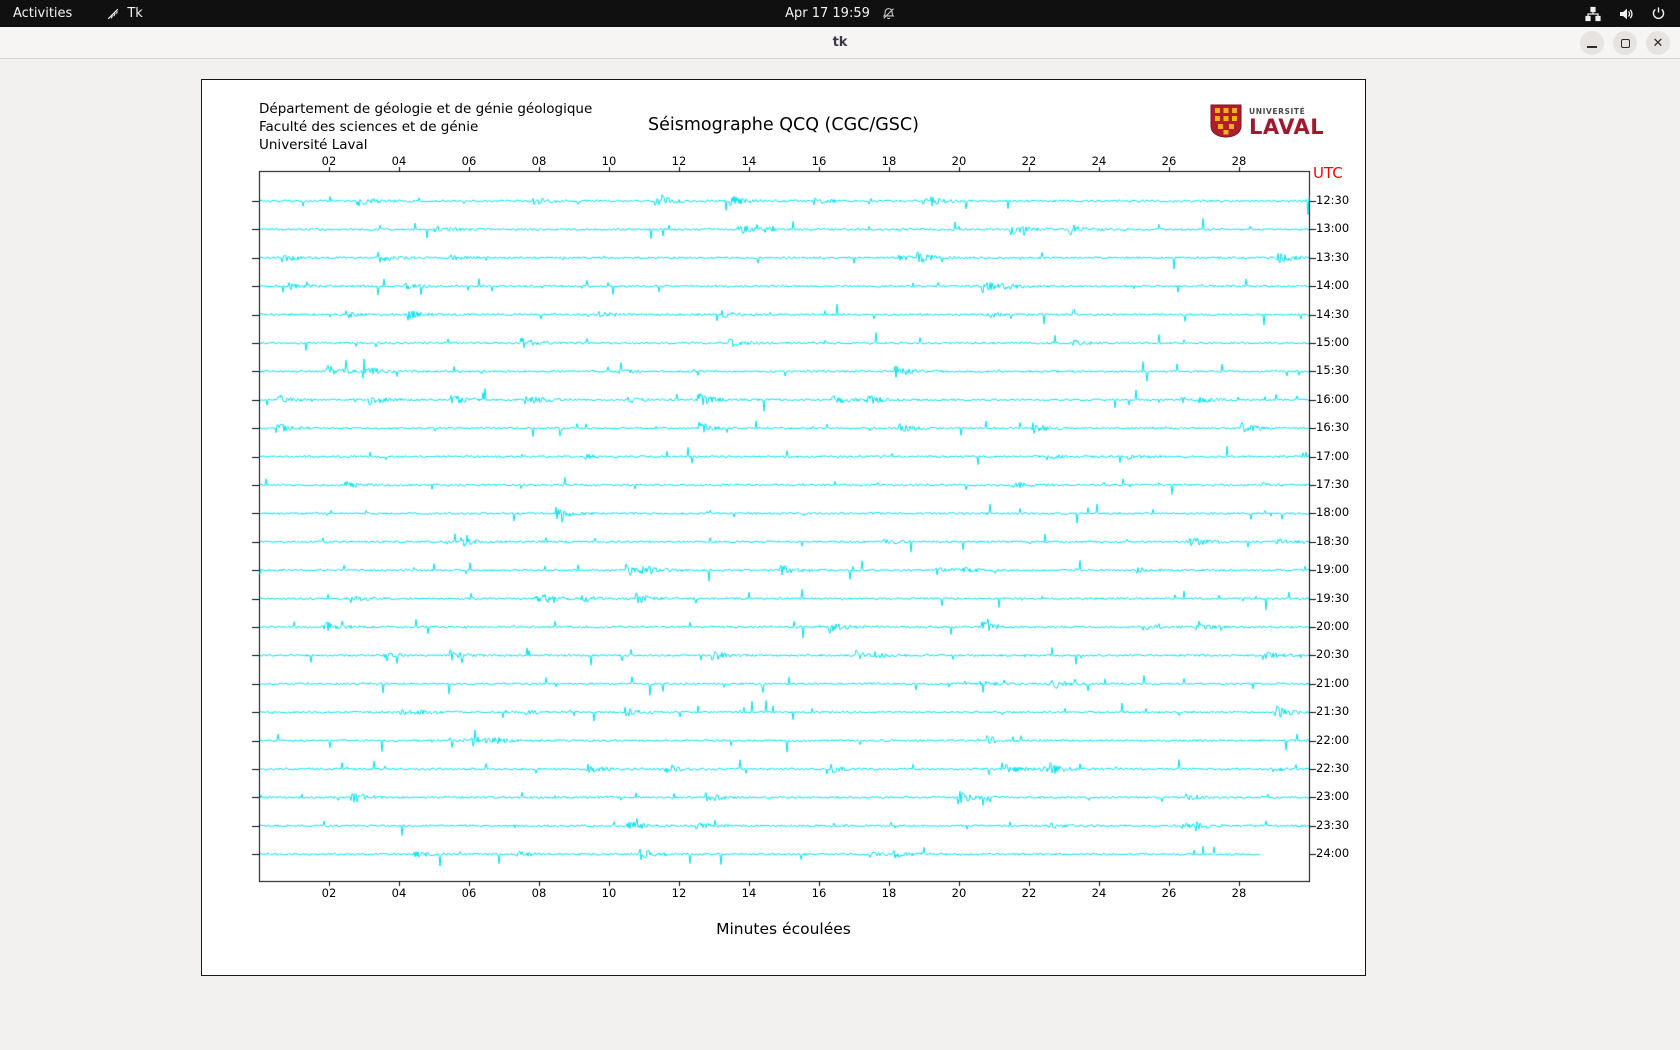  I want to click on row-time-label: 18:00, so click(1333, 512).